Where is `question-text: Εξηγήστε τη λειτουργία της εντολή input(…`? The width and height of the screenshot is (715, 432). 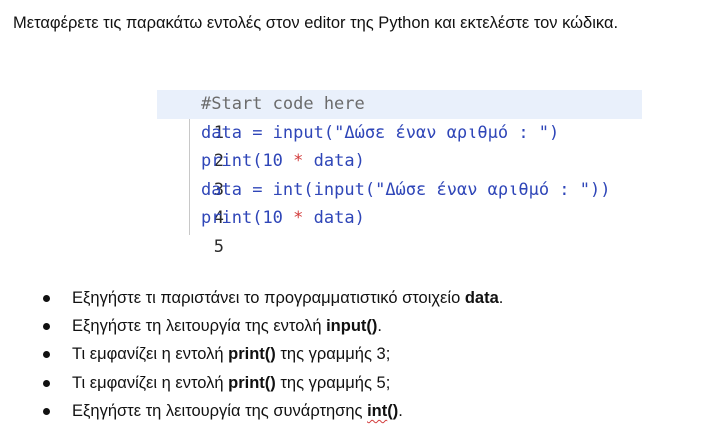
question-text: Εξηγήστε τη λειτουργία της εντολή input(… is located at coordinates (227, 326).